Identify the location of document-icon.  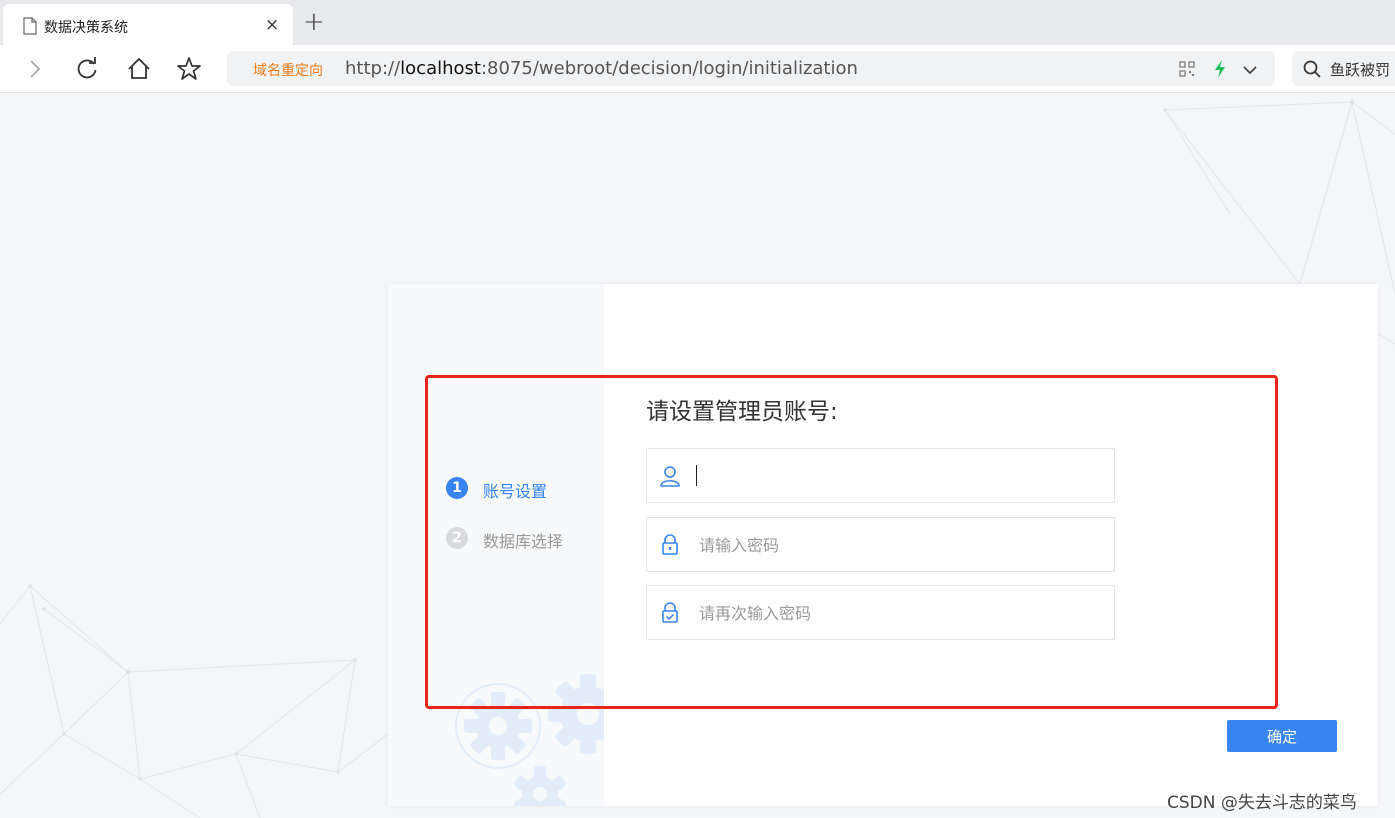
(30, 26).